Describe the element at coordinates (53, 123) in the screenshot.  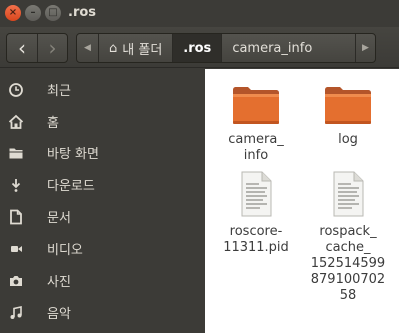
I see `sidebar-item-label: 홈` at that location.